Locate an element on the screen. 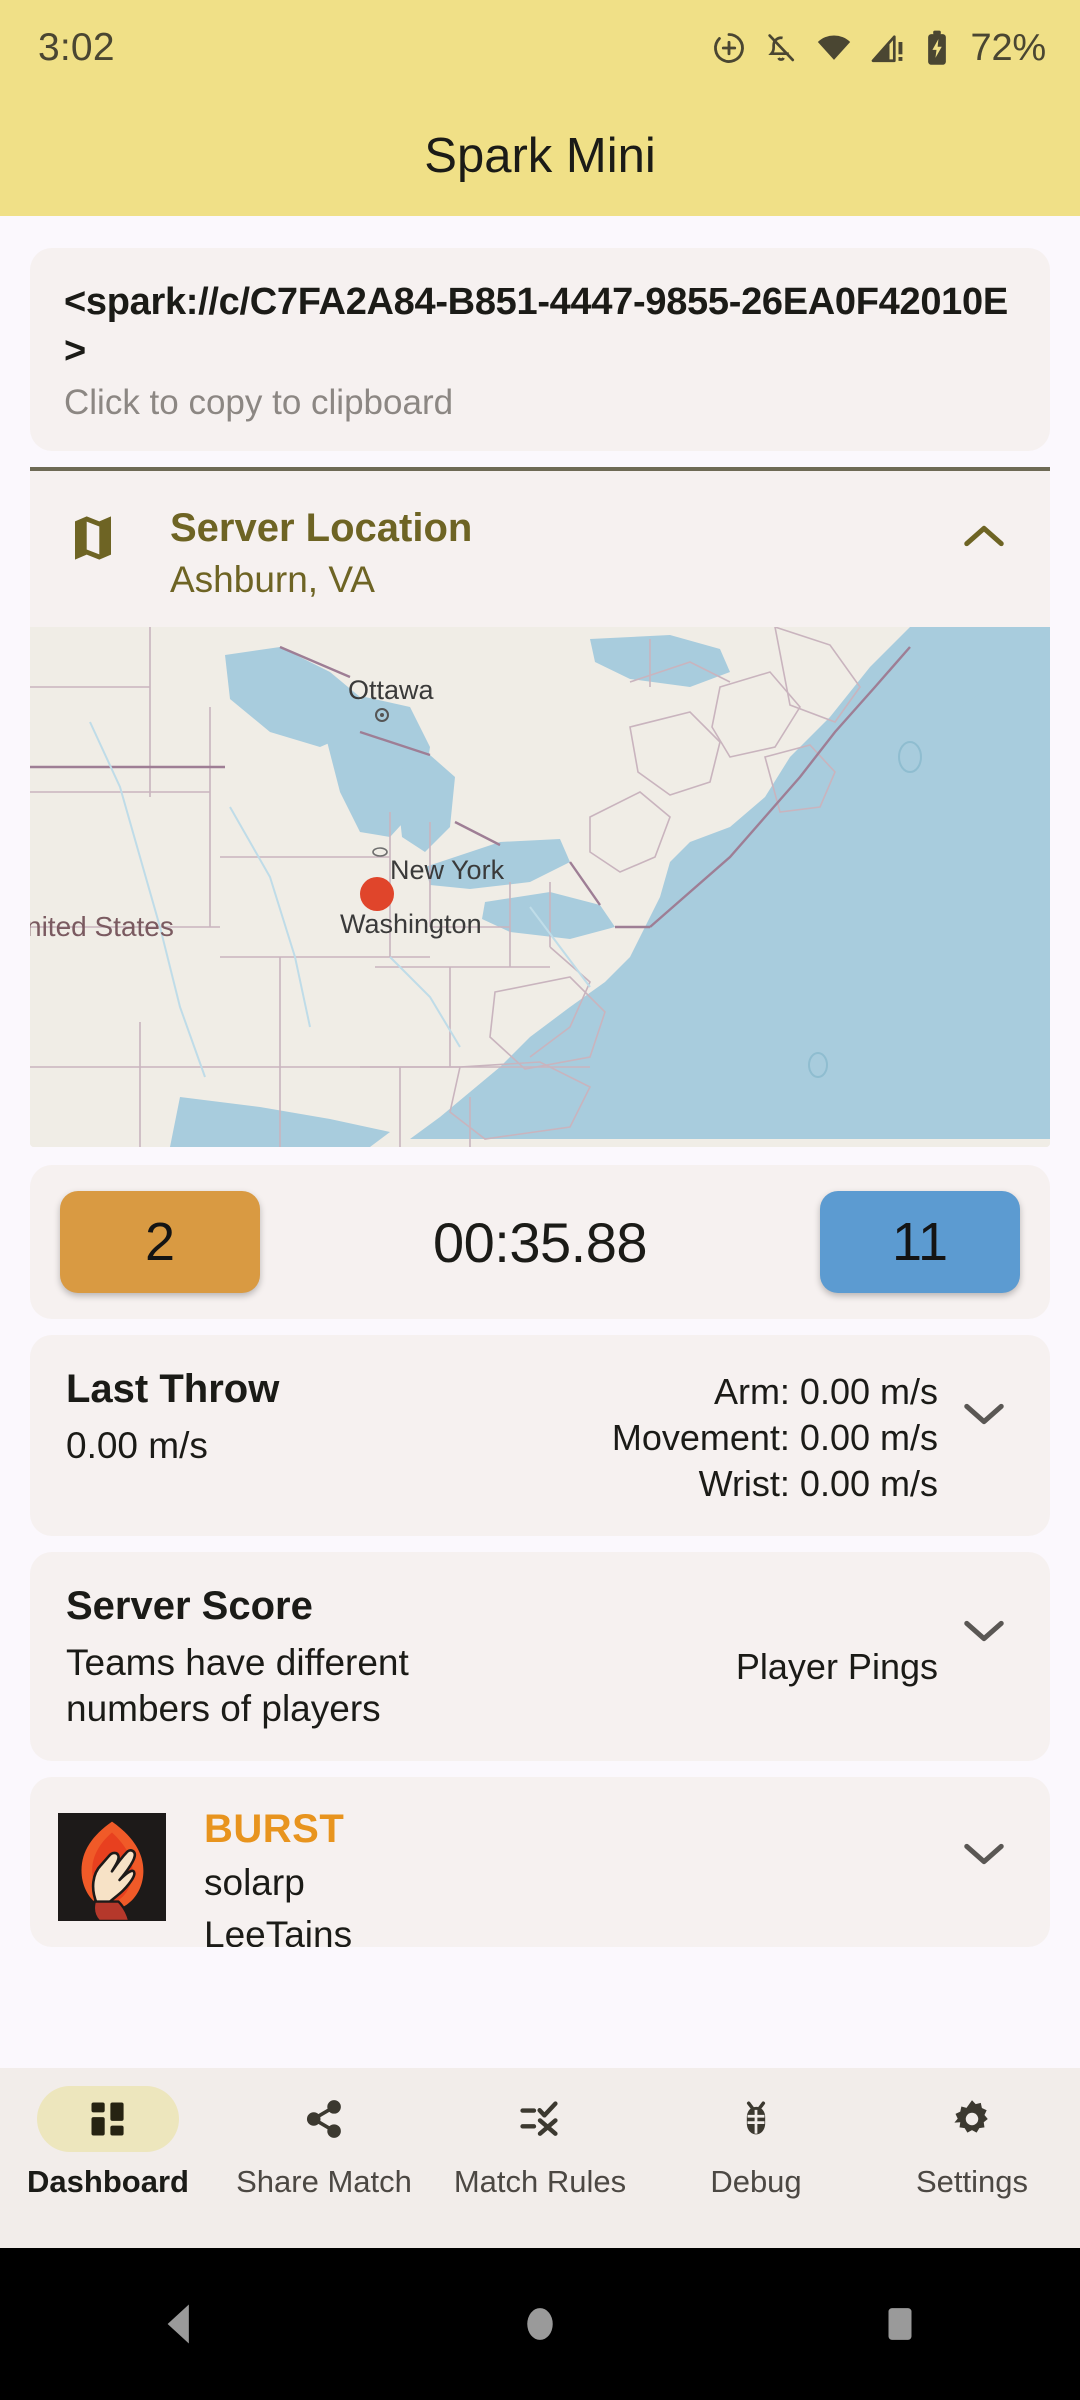 Image resolution: width=1080 pixels, height=2400 pixels. status-clock: 3:02 is located at coordinates (76, 47).